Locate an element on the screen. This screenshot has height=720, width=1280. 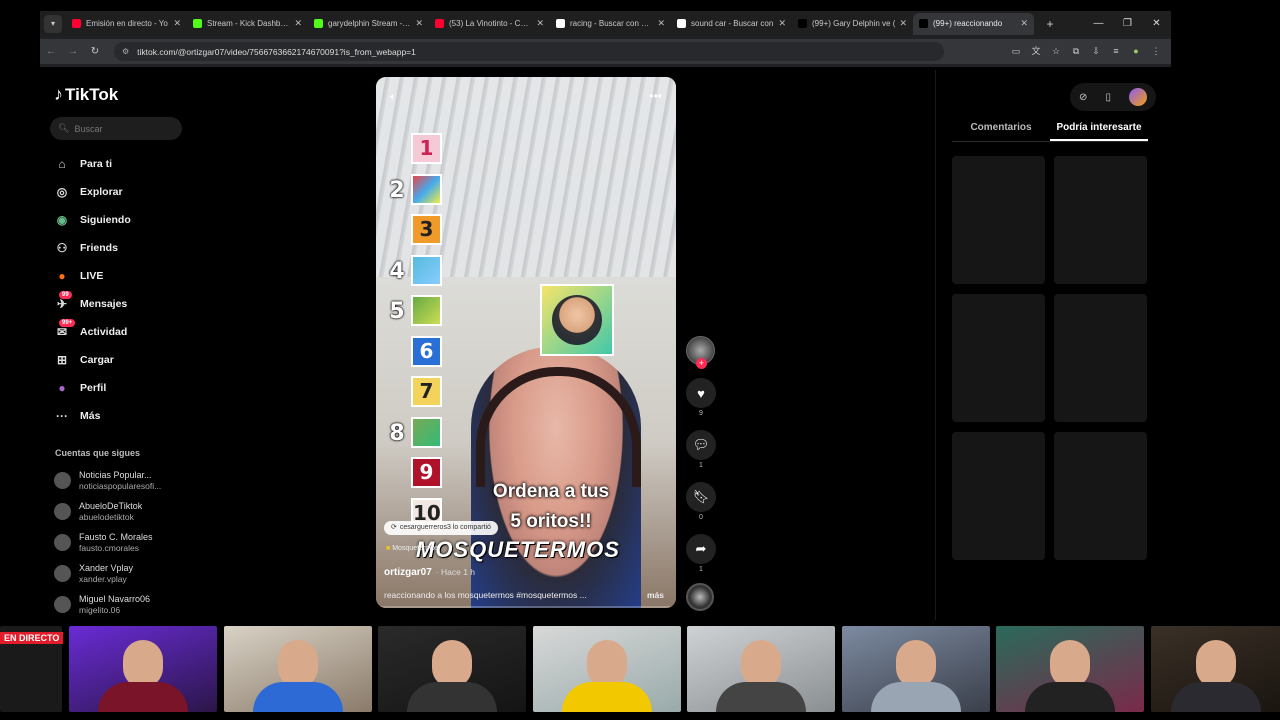
rank-row: 2 is located at coordinates (416, 190).